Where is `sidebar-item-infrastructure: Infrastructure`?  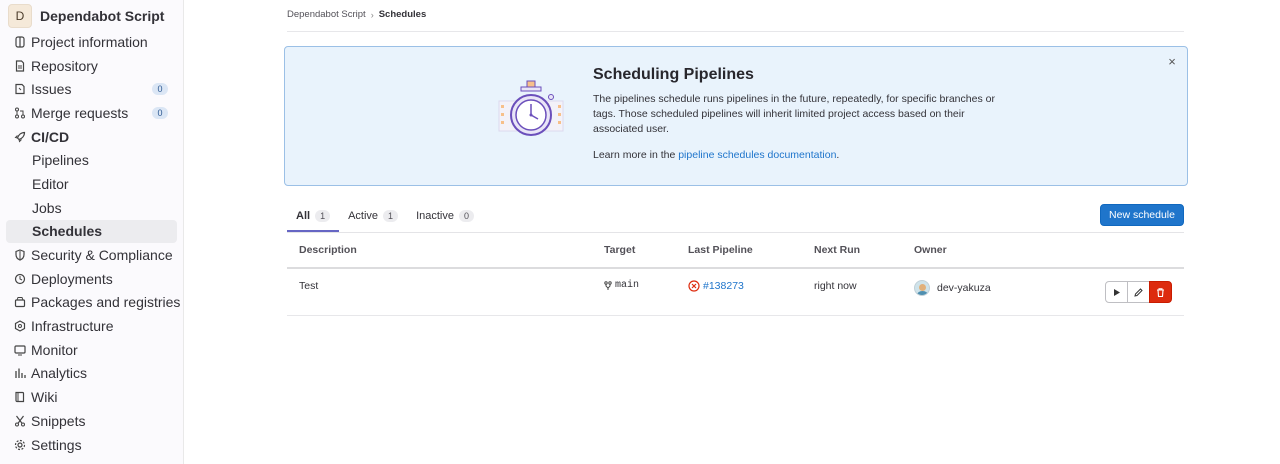 sidebar-item-infrastructure: Infrastructure is located at coordinates (91, 326).